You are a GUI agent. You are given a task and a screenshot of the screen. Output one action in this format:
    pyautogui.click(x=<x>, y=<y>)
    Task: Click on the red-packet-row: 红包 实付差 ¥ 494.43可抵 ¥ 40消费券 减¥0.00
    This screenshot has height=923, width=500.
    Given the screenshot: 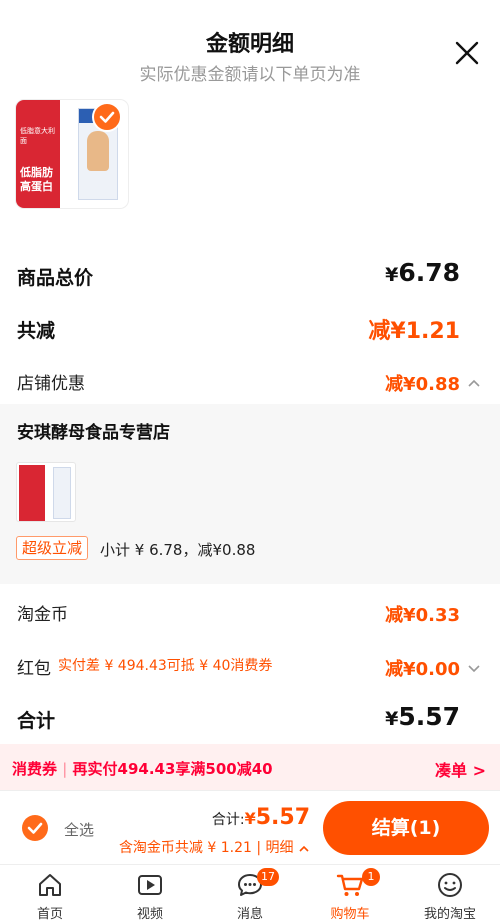 What is the action you would take?
    pyautogui.click(x=250, y=668)
    